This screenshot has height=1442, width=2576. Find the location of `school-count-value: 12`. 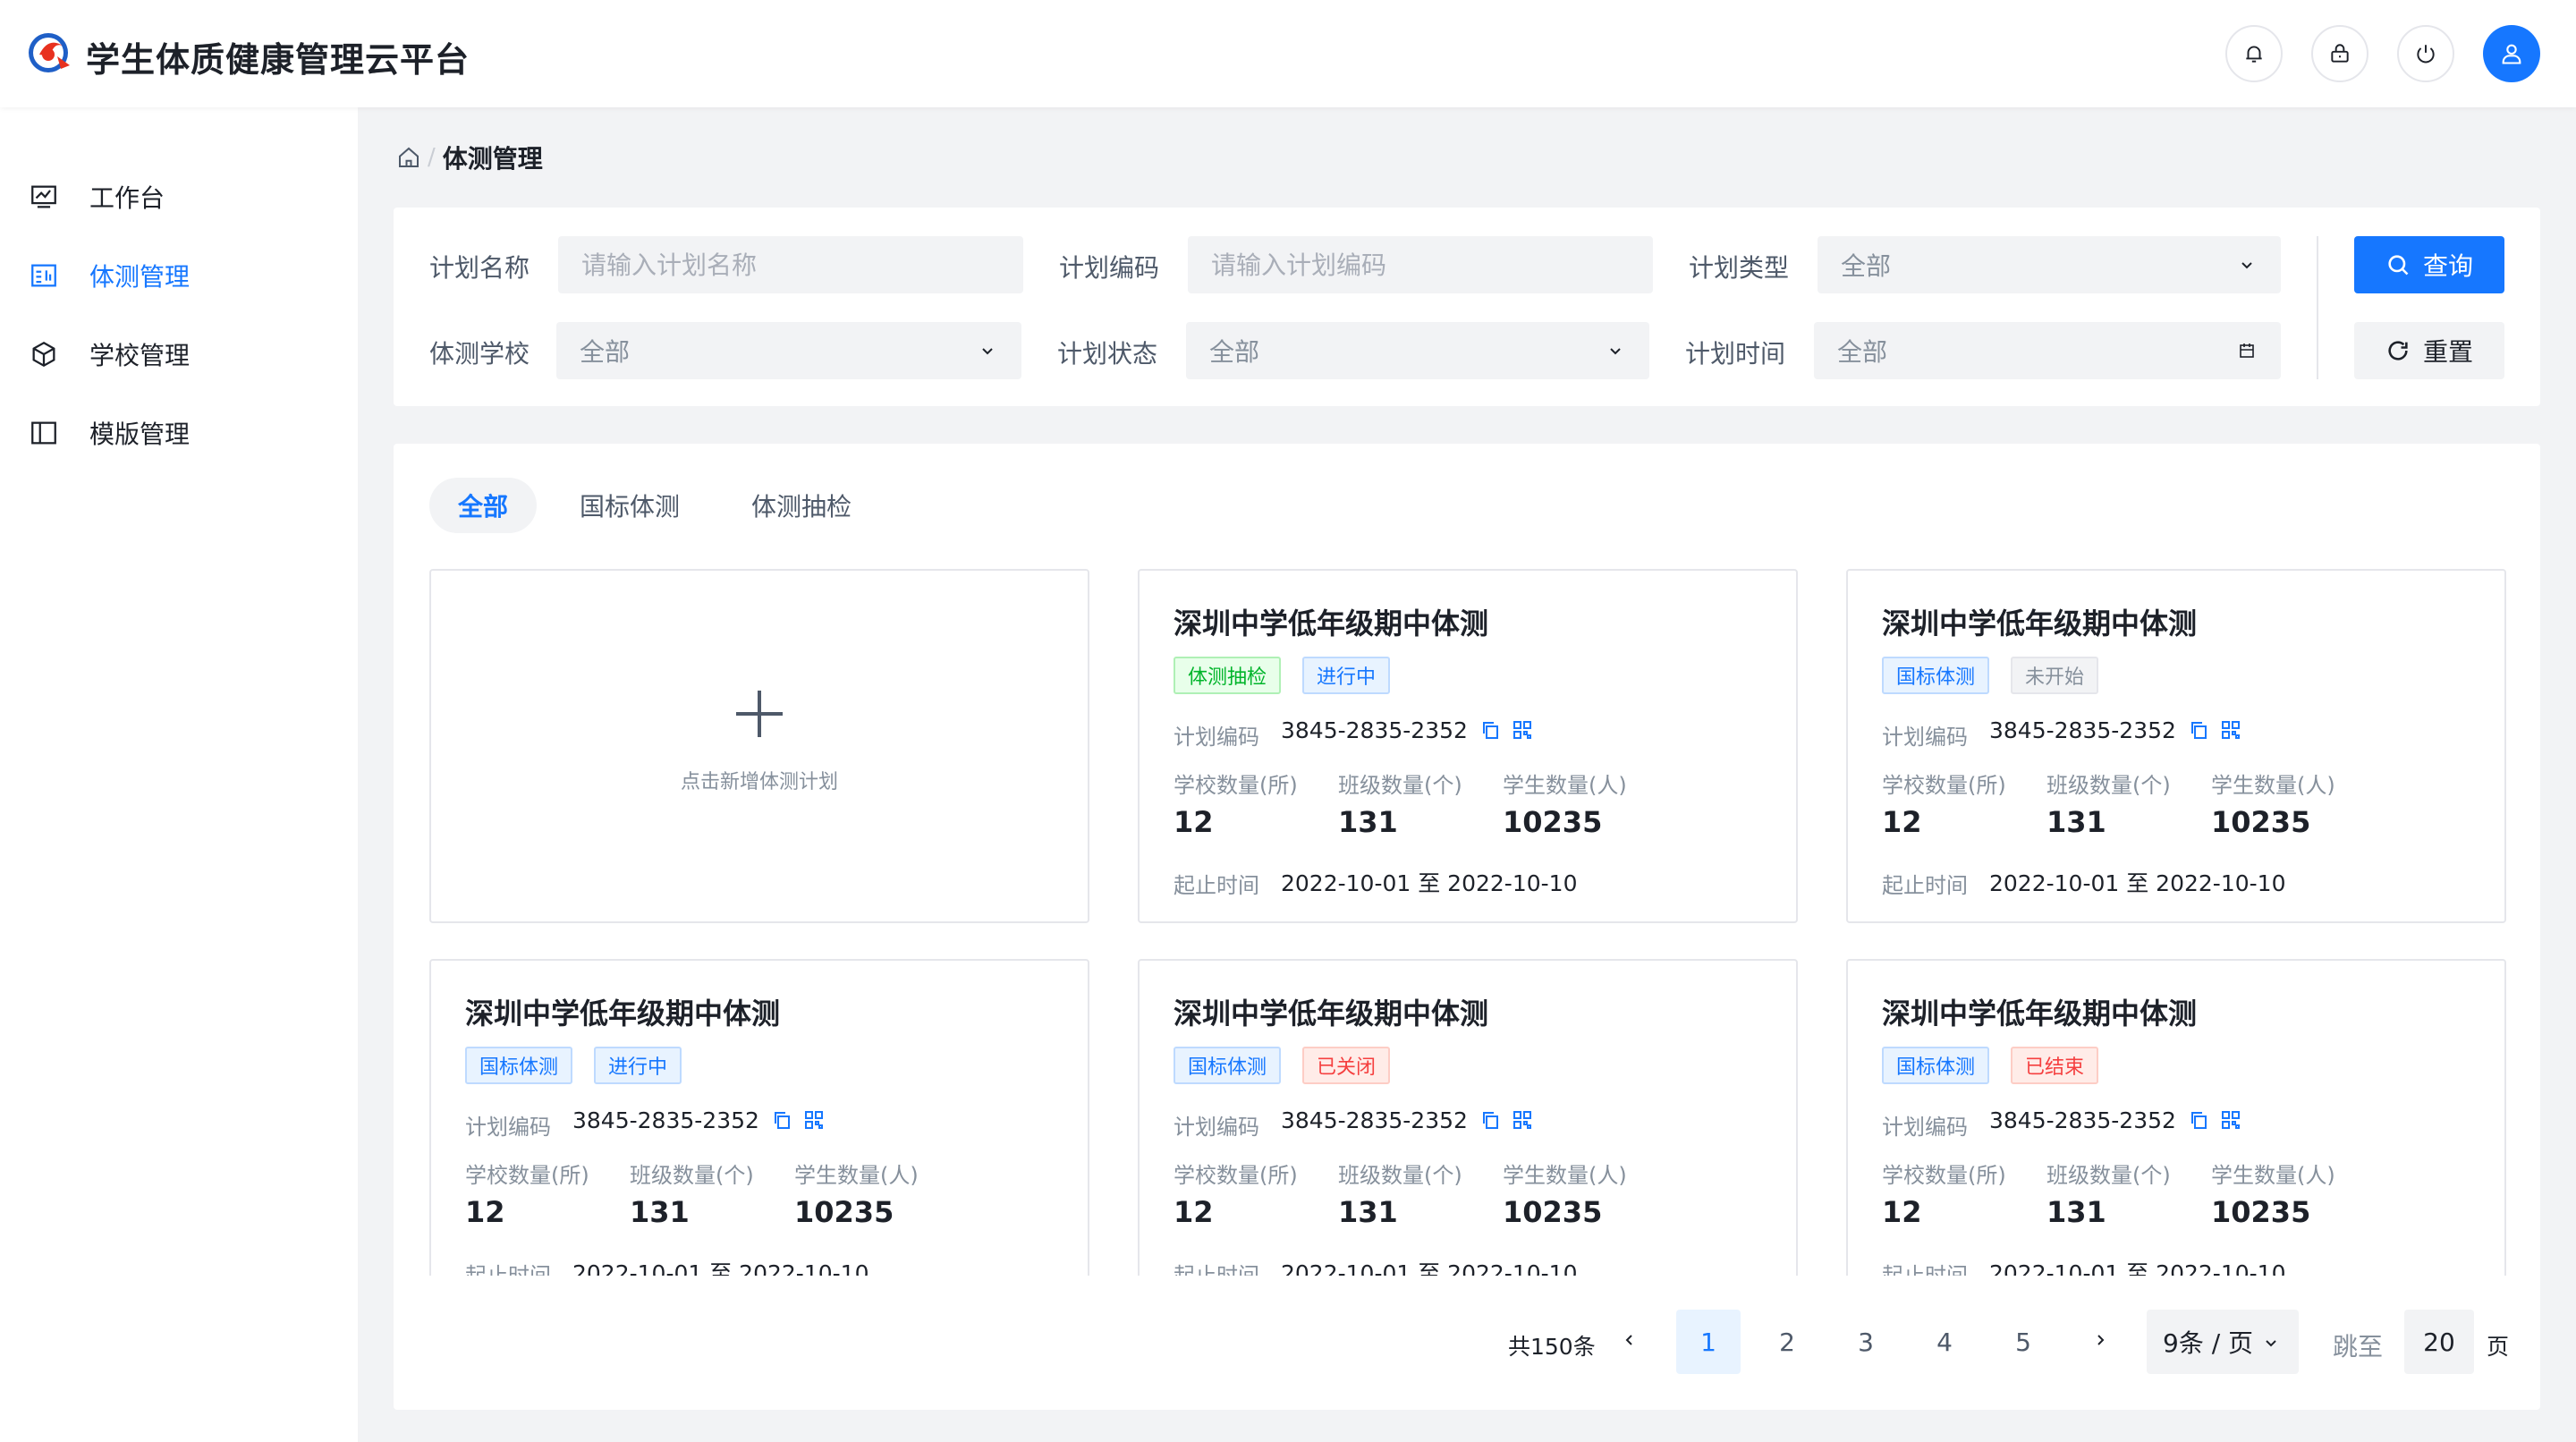

school-count-value: 12 is located at coordinates (1194, 822).